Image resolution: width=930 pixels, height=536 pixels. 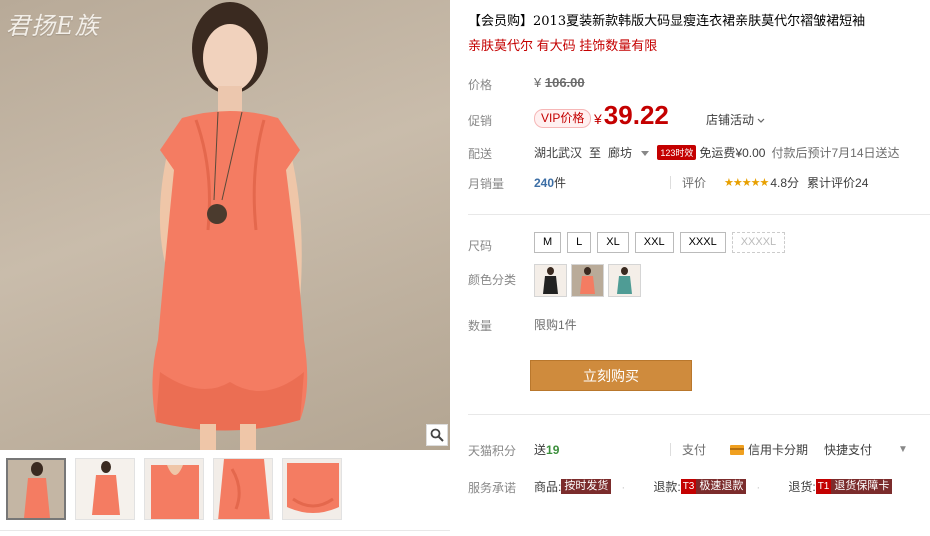 I want to click on size-options: M L XL XXL XXXL XXXXL, so click(x=660, y=242).